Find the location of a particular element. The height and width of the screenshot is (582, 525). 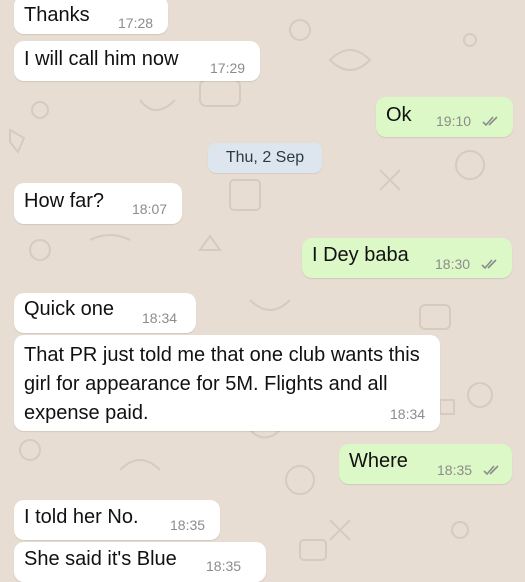

message-incoming: I told her No. 18:35 is located at coordinates (117, 520).